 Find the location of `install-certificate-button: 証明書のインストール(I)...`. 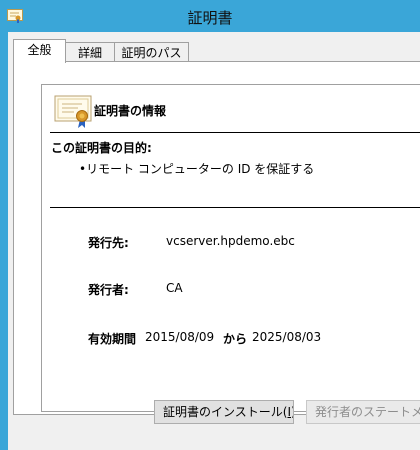

install-certificate-button: 証明書のインストール(I)... is located at coordinates (224, 412).